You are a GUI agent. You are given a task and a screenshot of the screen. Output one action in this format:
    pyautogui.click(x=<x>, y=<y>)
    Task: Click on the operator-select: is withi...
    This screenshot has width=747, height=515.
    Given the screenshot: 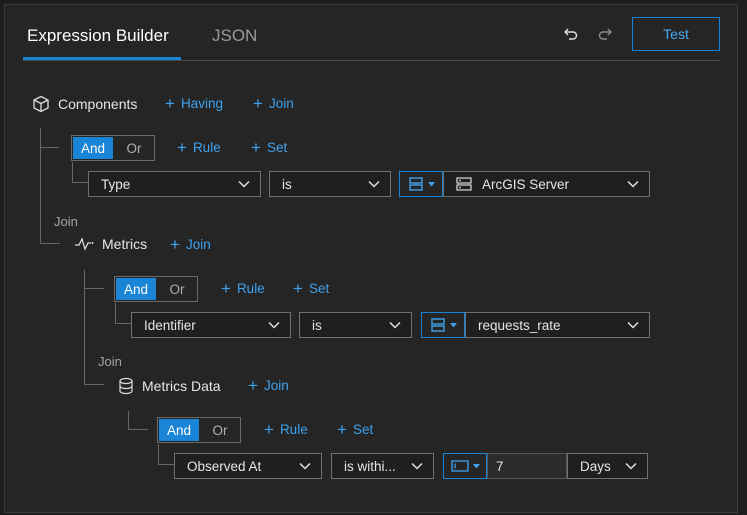 What is the action you would take?
    pyautogui.click(x=382, y=466)
    